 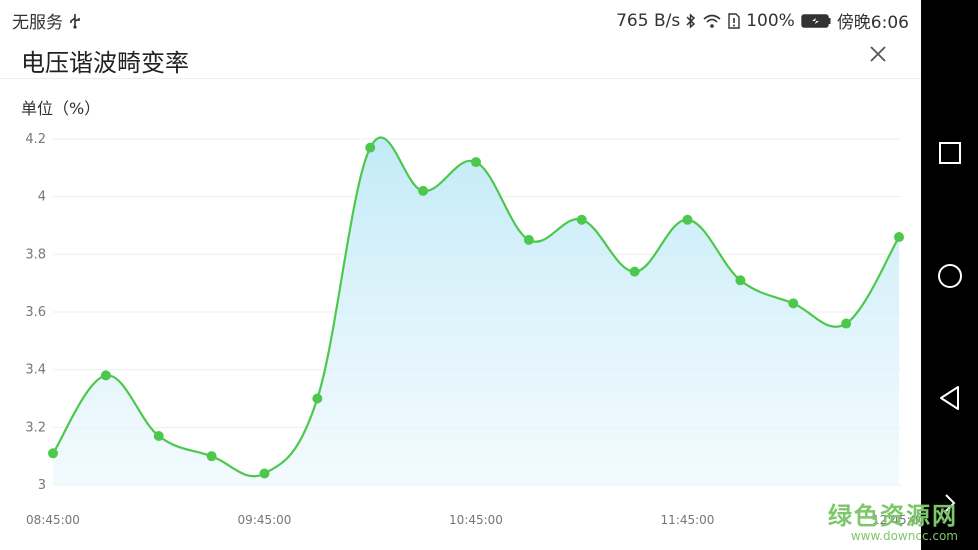 I want to click on y-tick-label: 4, so click(x=42, y=197).